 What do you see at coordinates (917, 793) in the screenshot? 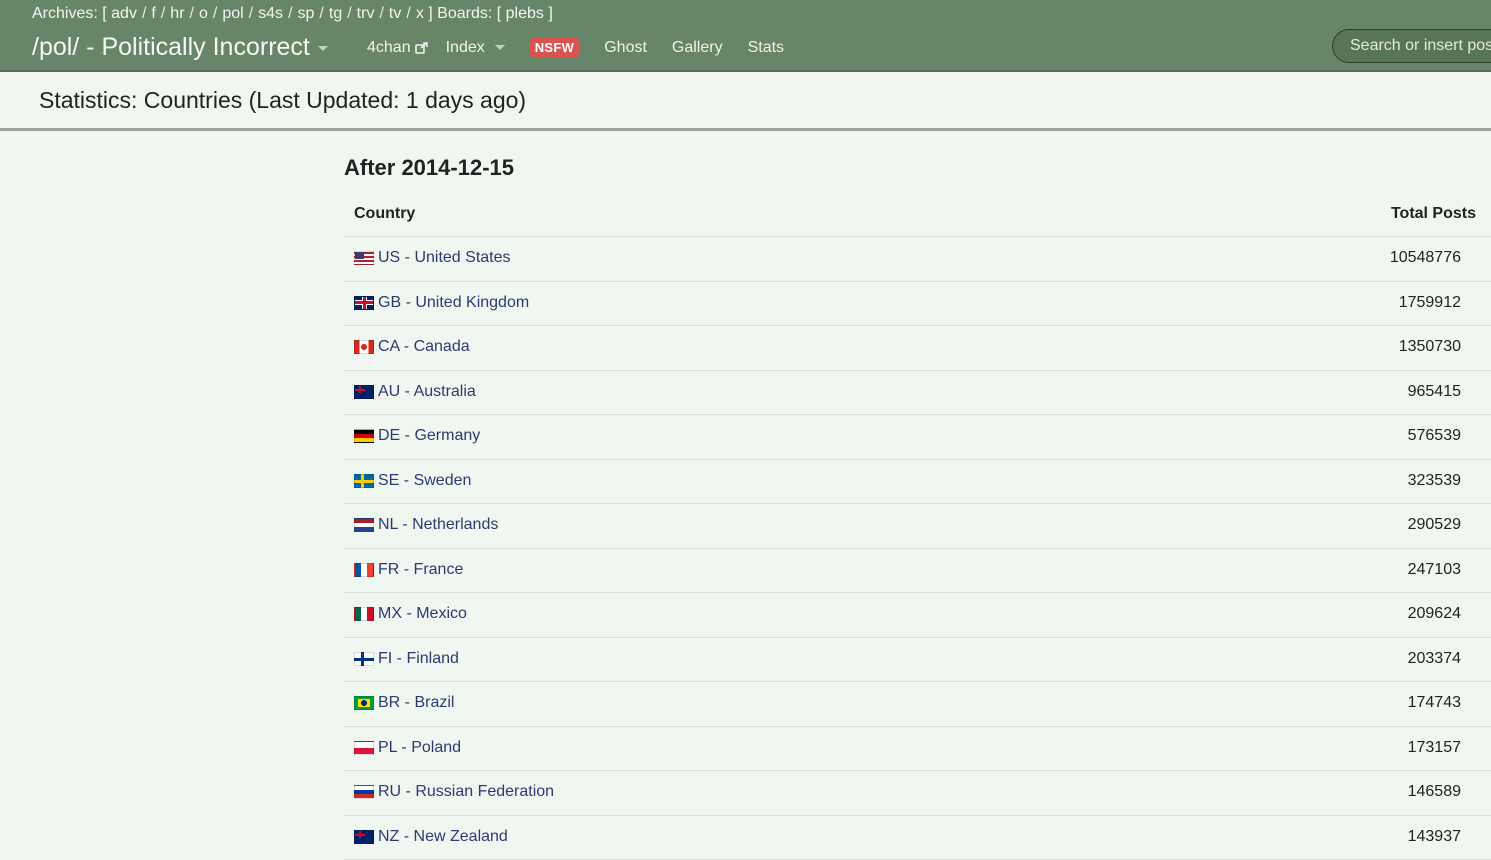
I see `table-row: RU - Russian Federation 146589` at bounding box center [917, 793].